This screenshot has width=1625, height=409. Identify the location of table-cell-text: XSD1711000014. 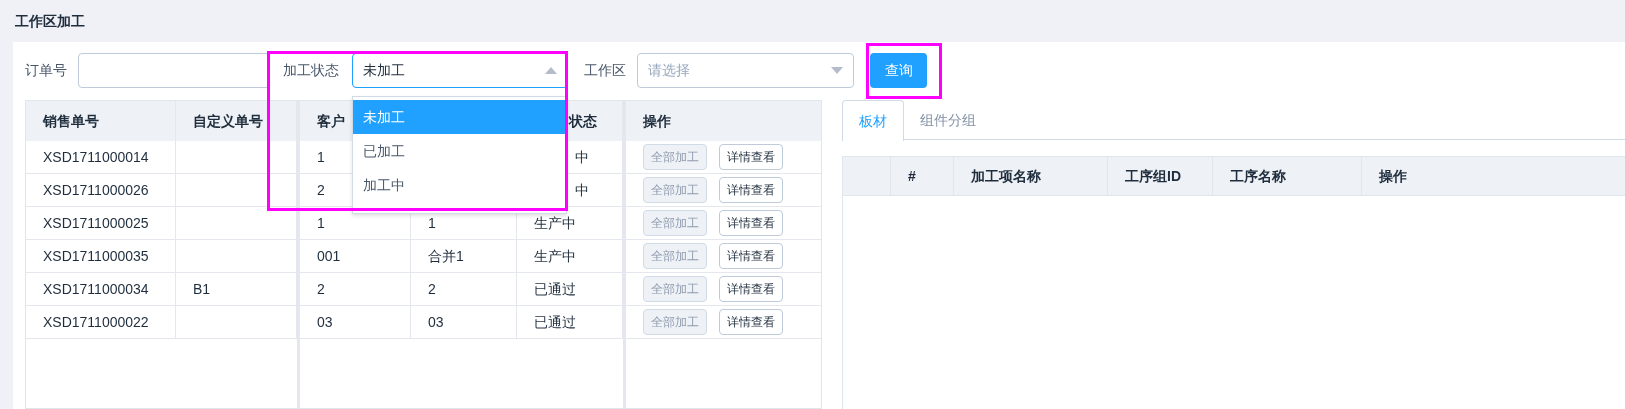
(95, 157).